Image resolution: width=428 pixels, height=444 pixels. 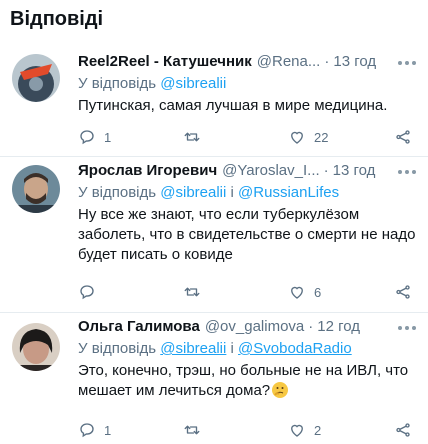 What do you see at coordinates (139, 327) in the screenshot?
I see `author-name: Ольга Галимова` at bounding box center [139, 327].